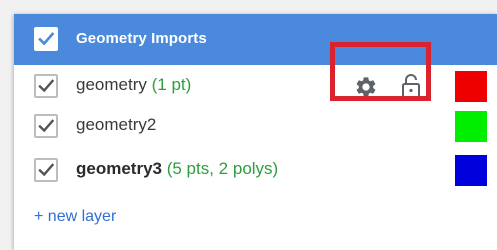 The width and height of the screenshot is (497, 250). I want to click on layer-count: (5 pts, 2 polys), so click(222, 168).